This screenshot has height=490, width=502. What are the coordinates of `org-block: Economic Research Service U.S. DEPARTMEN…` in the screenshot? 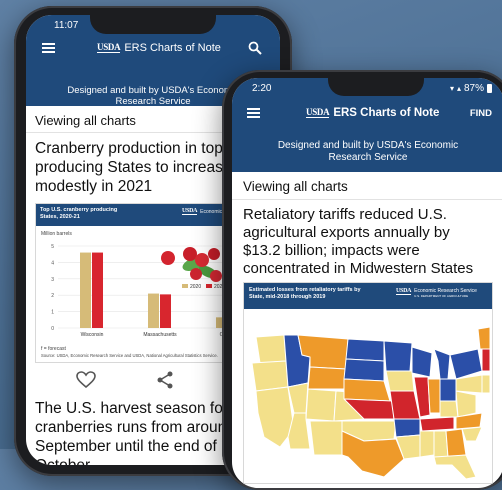 It's located at (445, 293).